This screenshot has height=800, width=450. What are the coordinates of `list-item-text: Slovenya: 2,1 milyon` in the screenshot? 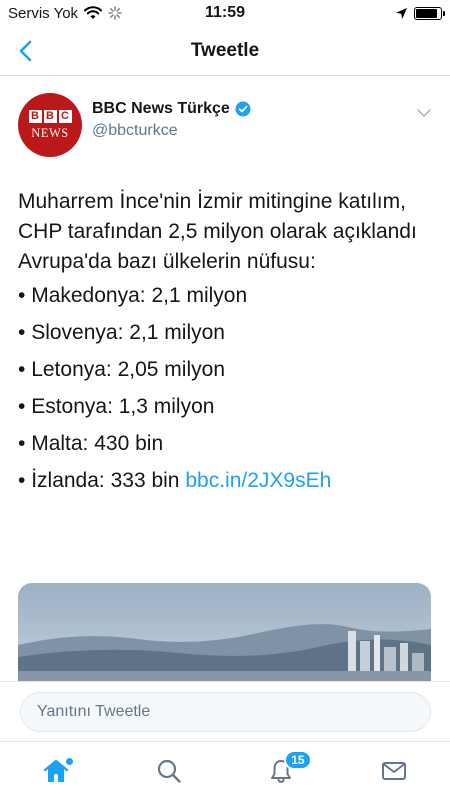 It's located at (128, 332).